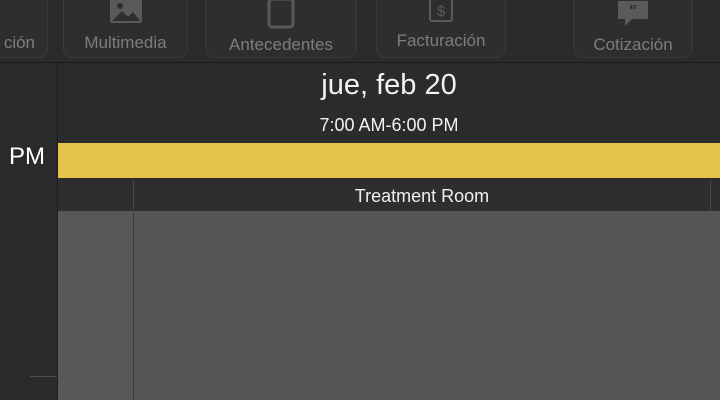 This screenshot has height=400, width=720. What do you see at coordinates (441, 40) in the screenshot?
I see `toolbar-button-label: Facturación` at bounding box center [441, 40].